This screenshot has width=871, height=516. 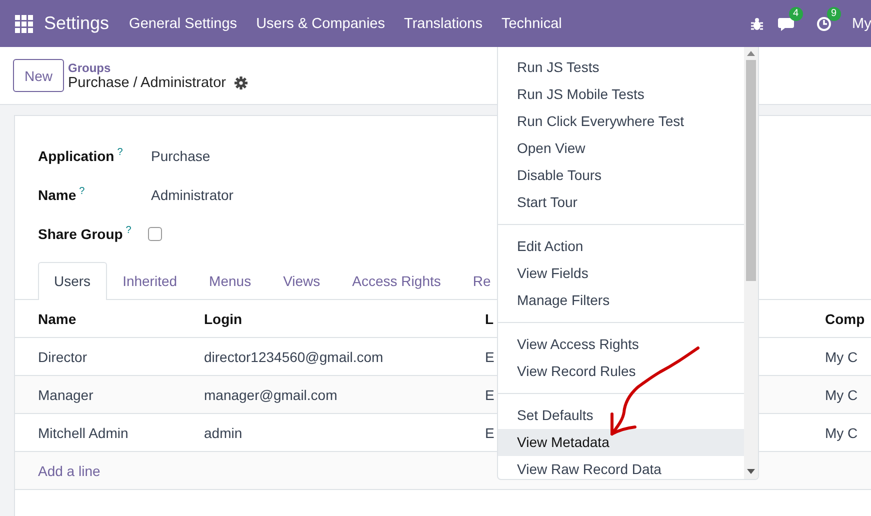 I want to click on menu-item: View Access Rights, so click(x=621, y=344).